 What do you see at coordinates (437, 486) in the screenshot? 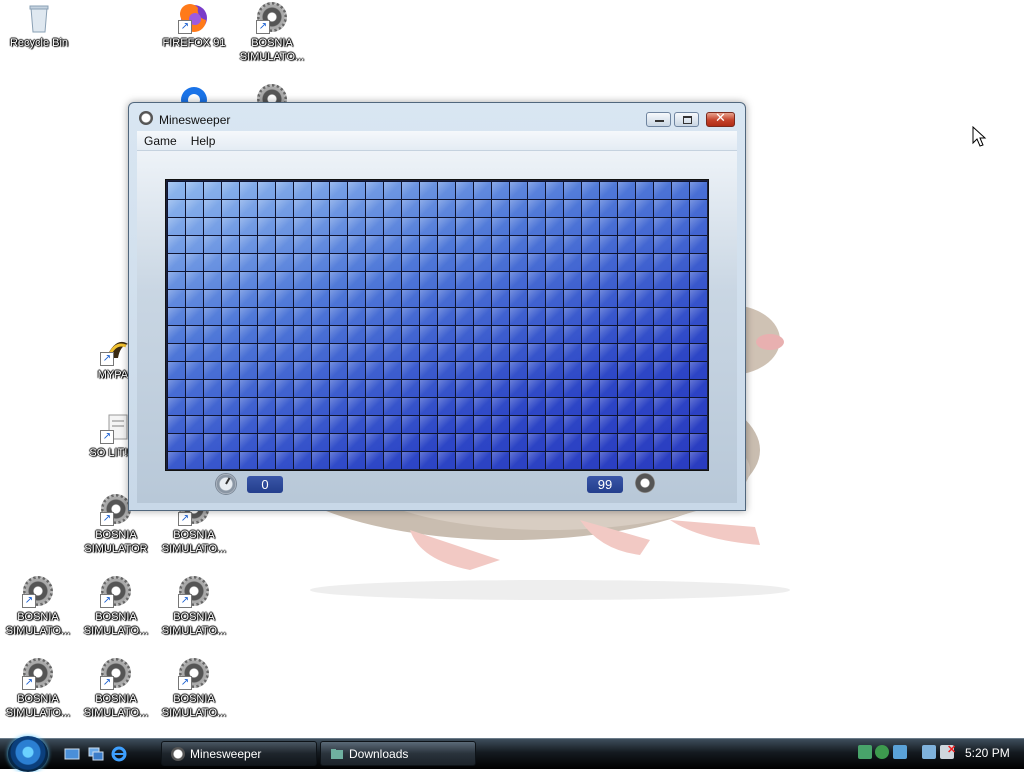
I see `status-bar: 0 99` at bounding box center [437, 486].